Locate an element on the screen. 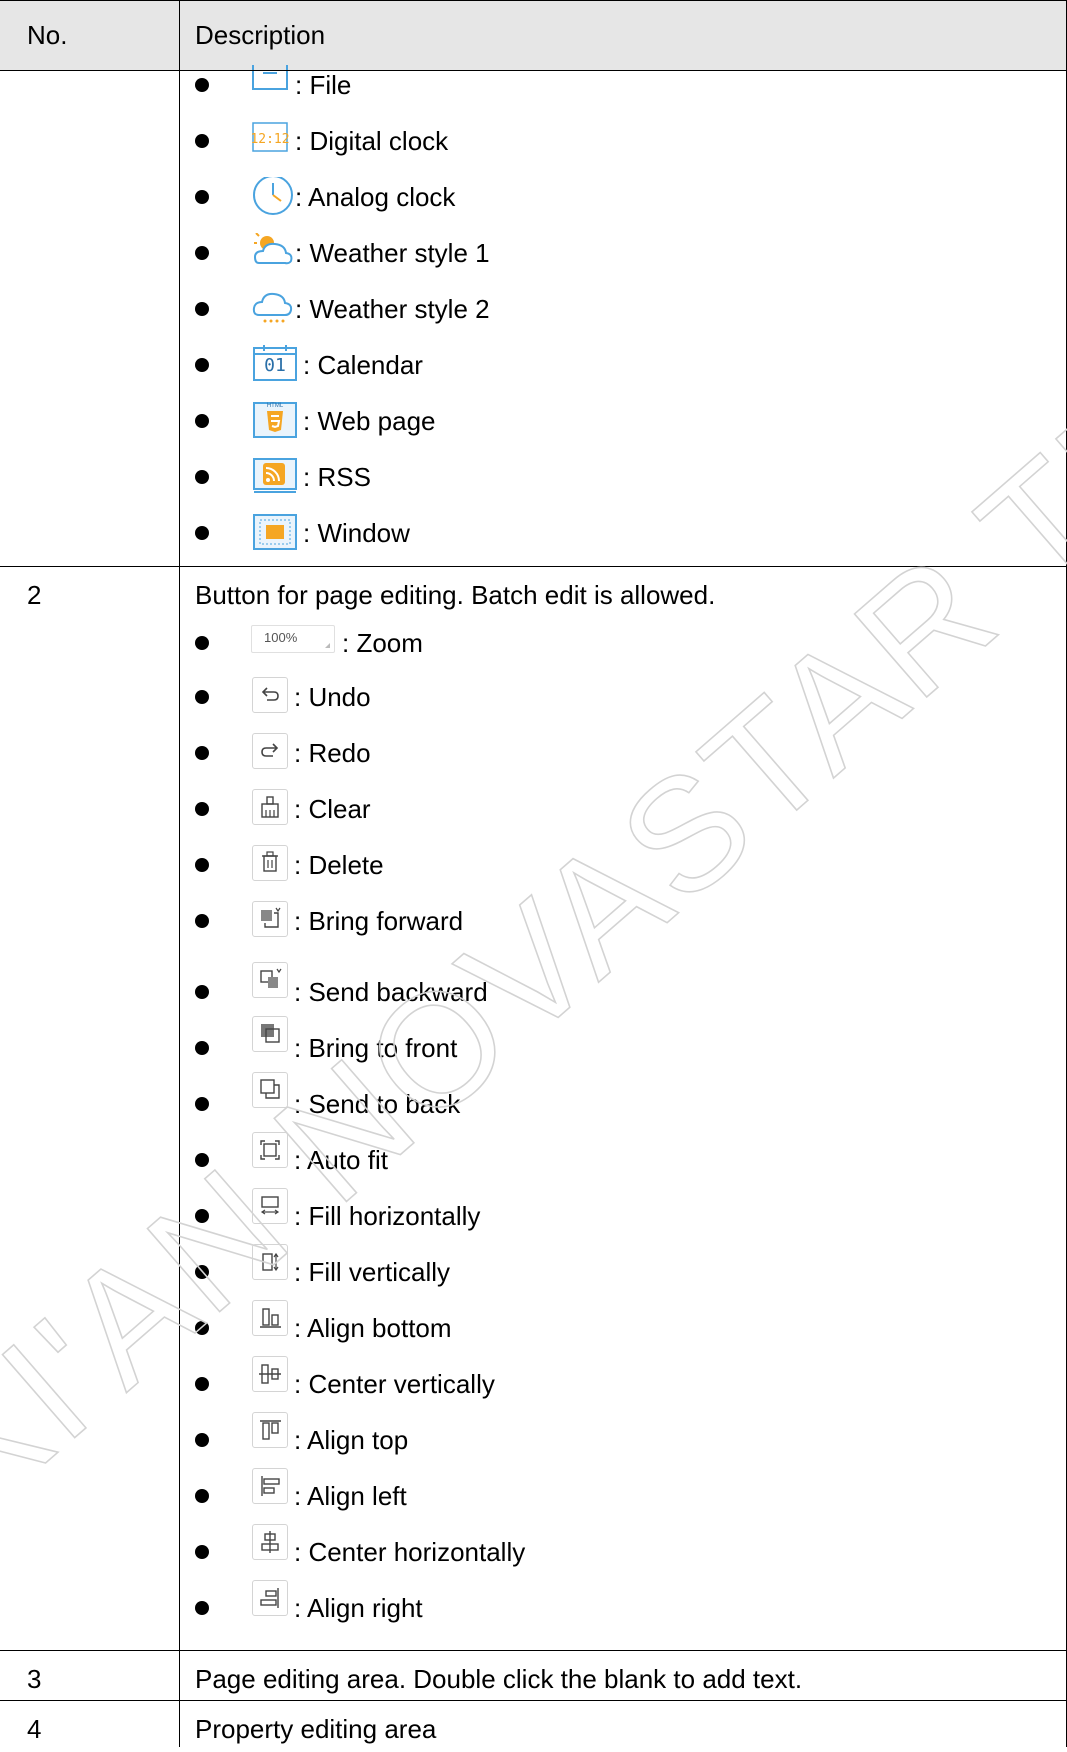 The height and width of the screenshot is (1752, 1067). analog-clock-icon is located at coordinates (272, 195).